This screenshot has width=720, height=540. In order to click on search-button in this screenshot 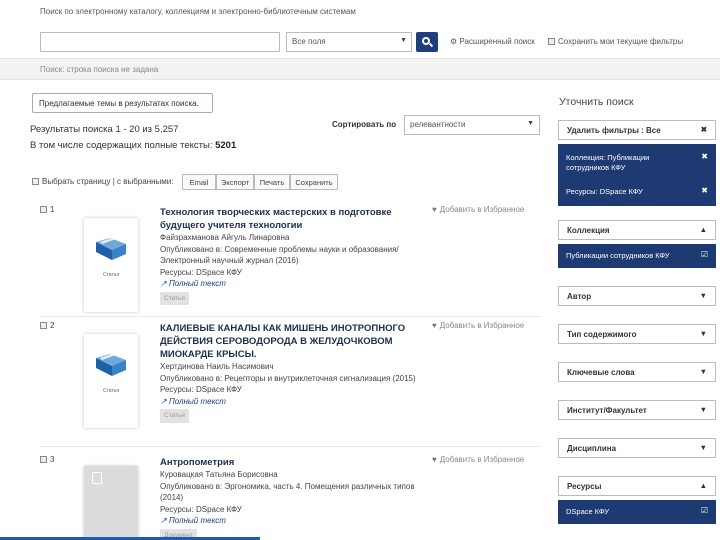, I will do `click(427, 42)`.